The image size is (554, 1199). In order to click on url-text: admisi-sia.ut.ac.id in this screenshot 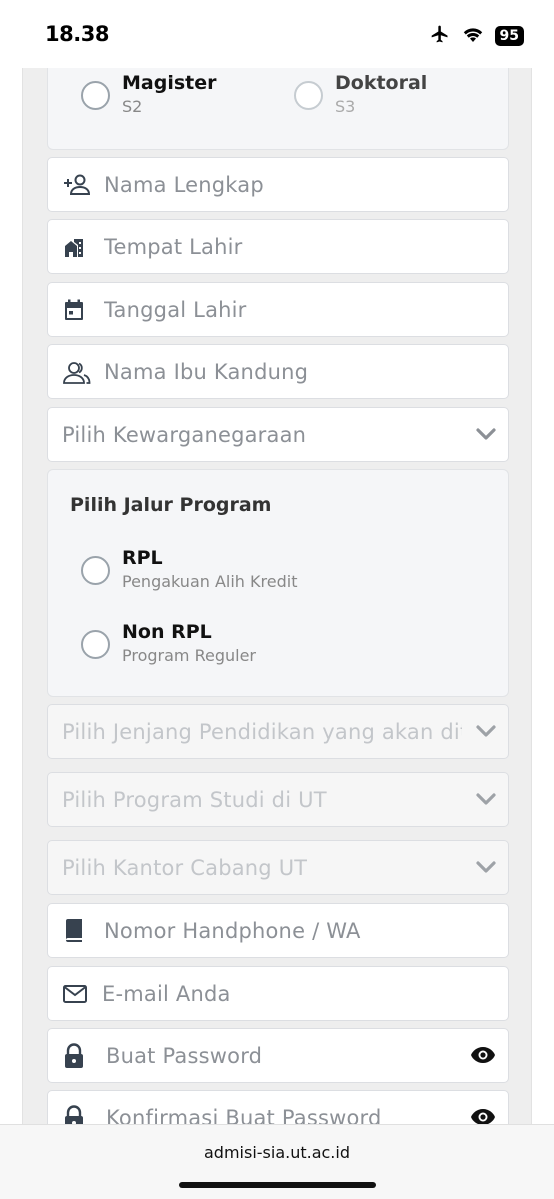, I will do `click(277, 1152)`.